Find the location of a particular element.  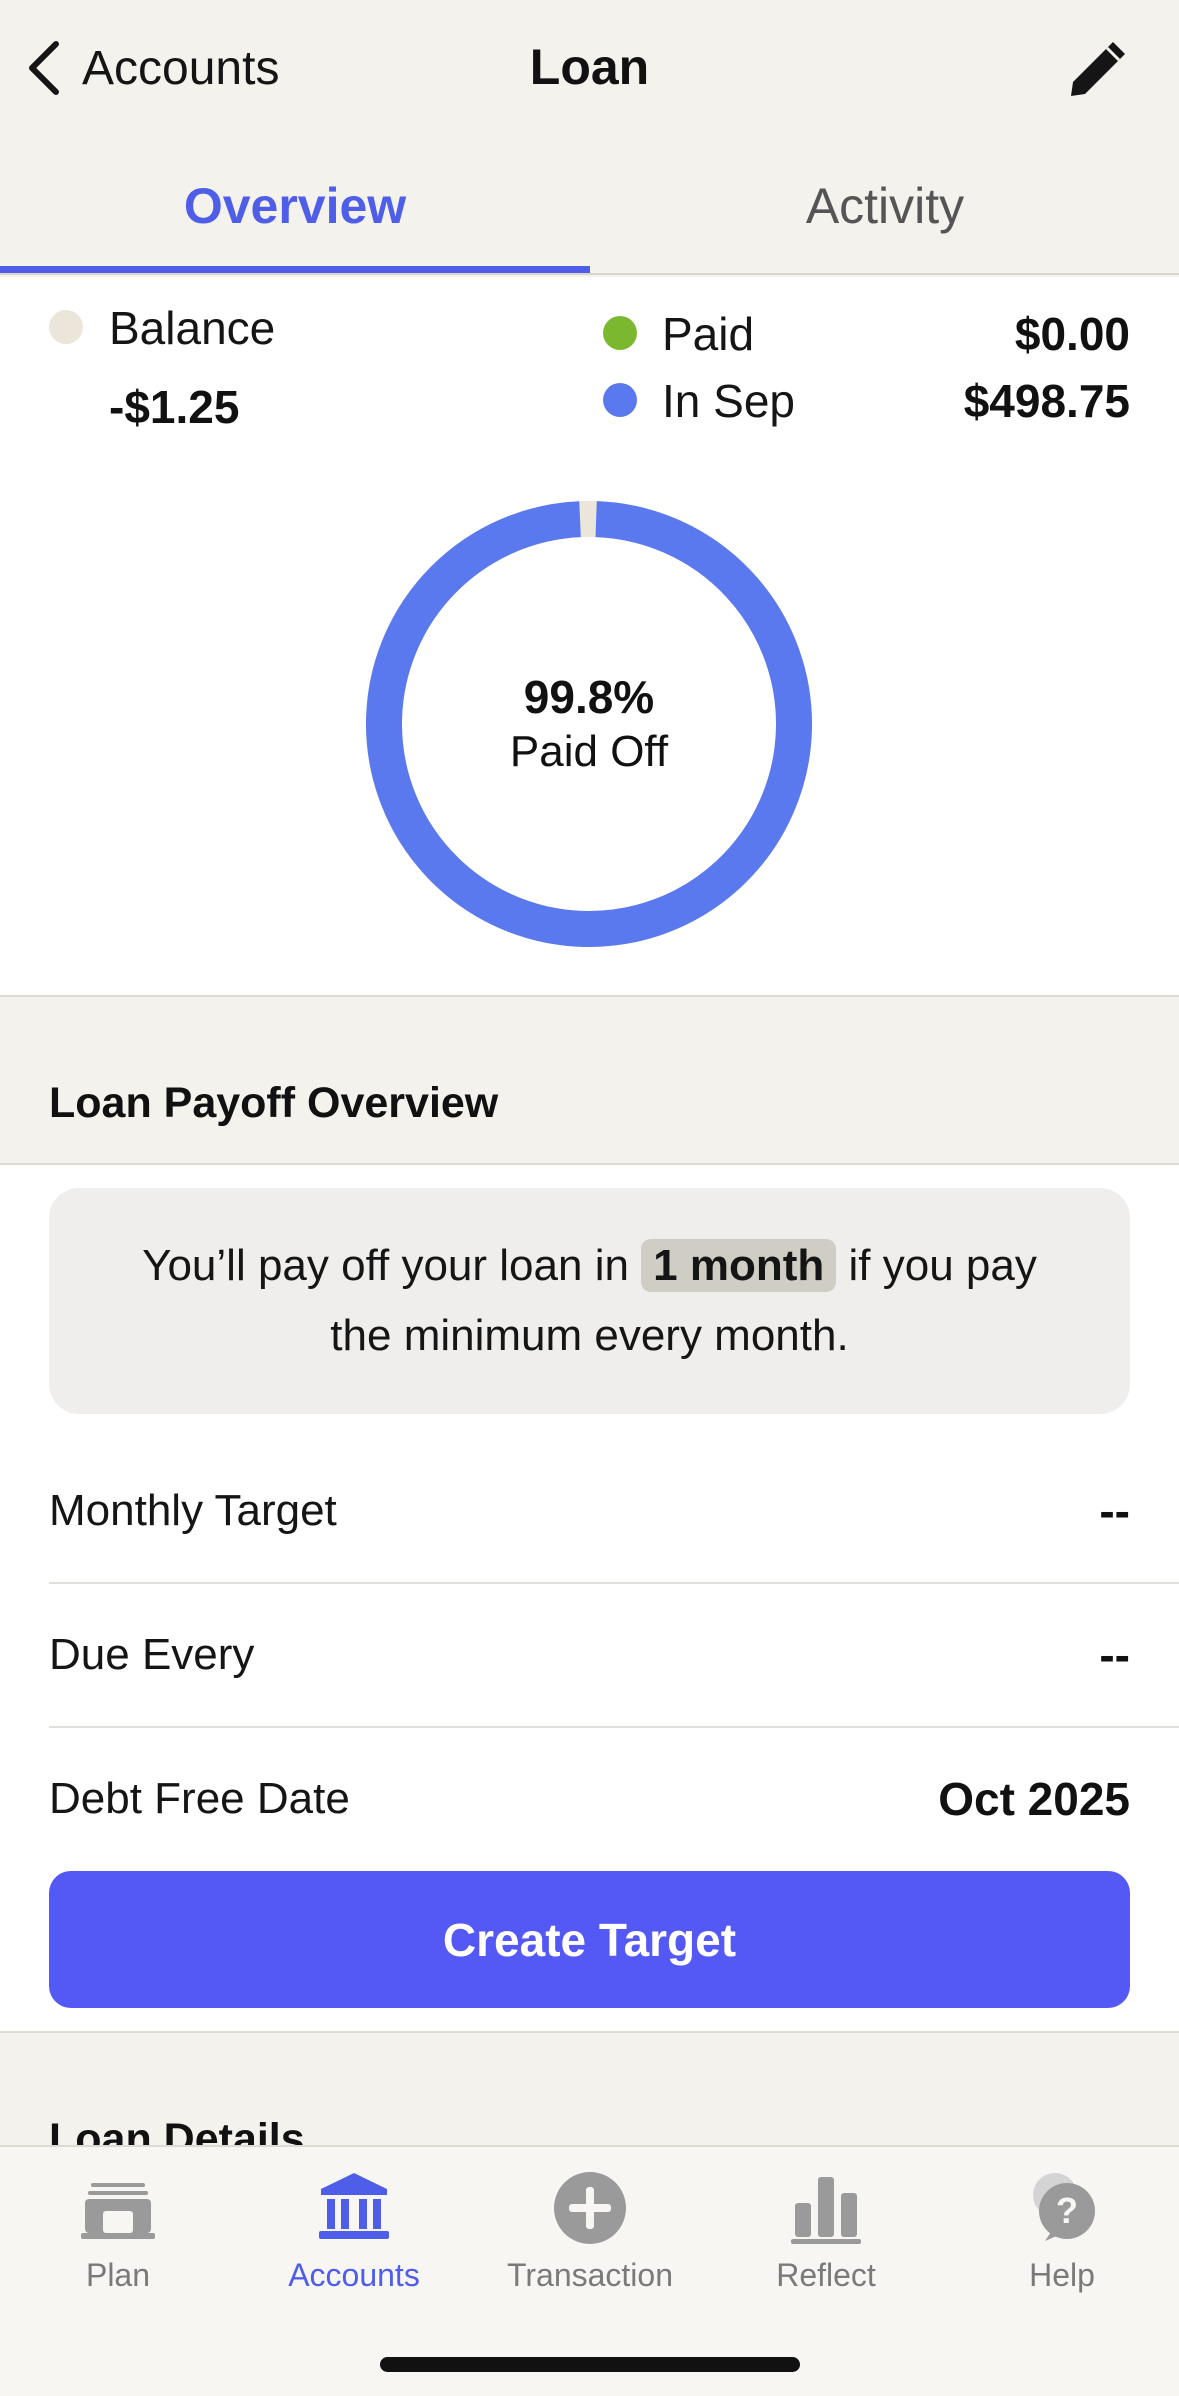

plus-circle-icon is located at coordinates (590, 2208).